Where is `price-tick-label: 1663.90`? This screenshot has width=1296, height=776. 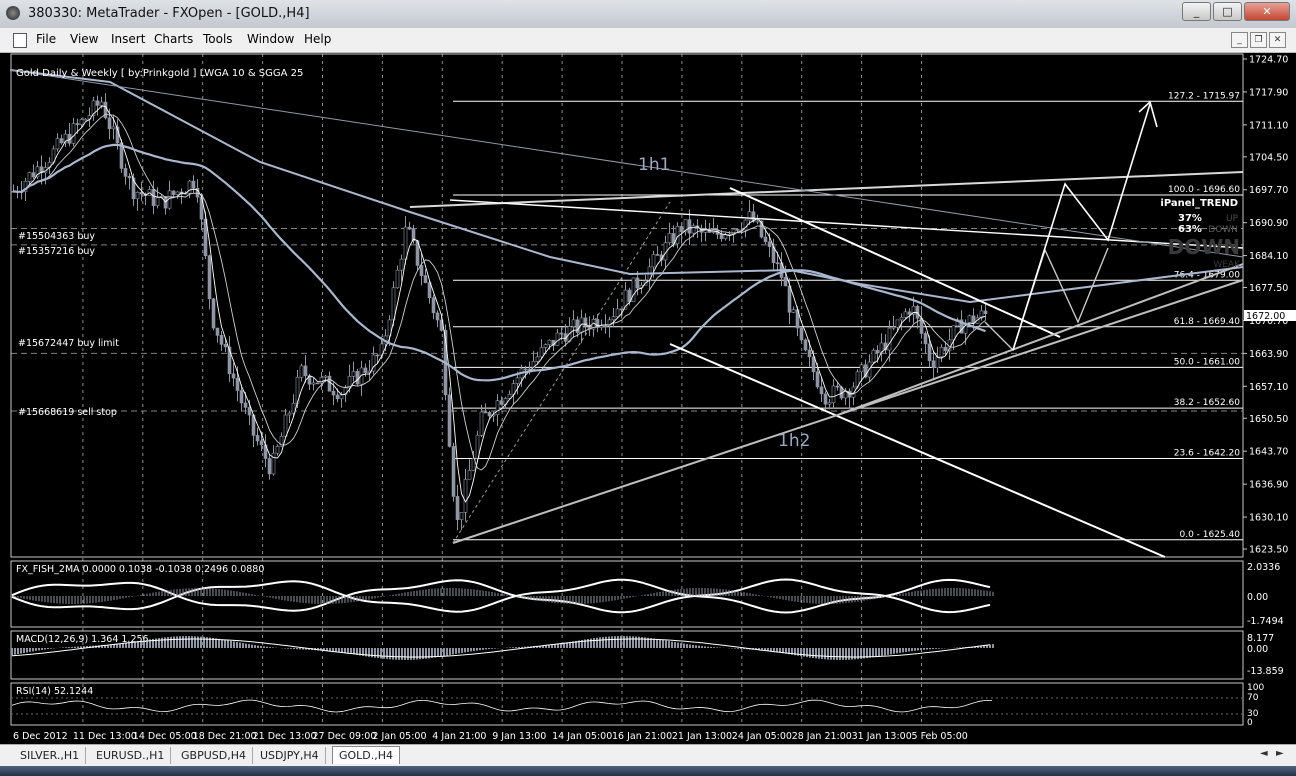 price-tick-label: 1663.90 is located at coordinates (1268, 354).